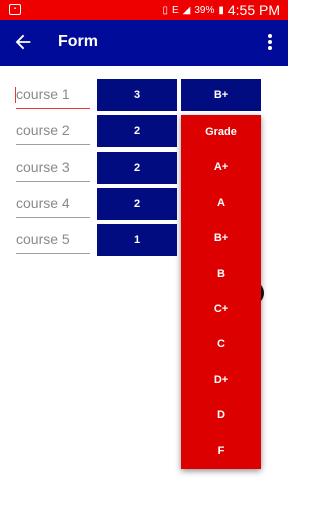  I want to click on grade-option-b: B, so click(221, 274).